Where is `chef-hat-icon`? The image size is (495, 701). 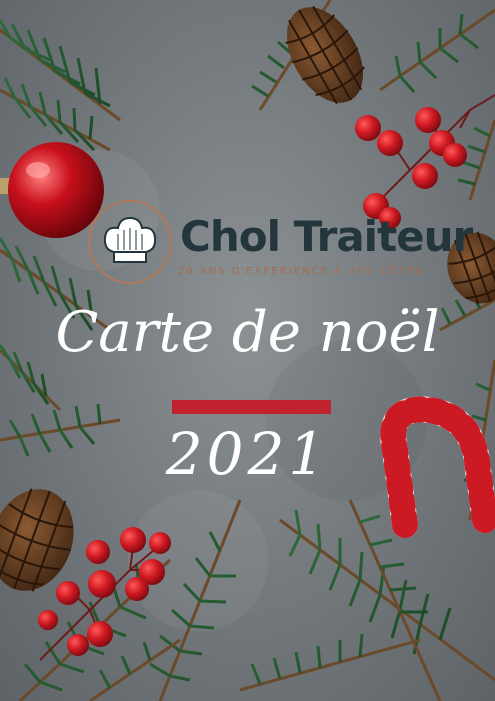 chef-hat-icon is located at coordinates (130, 239).